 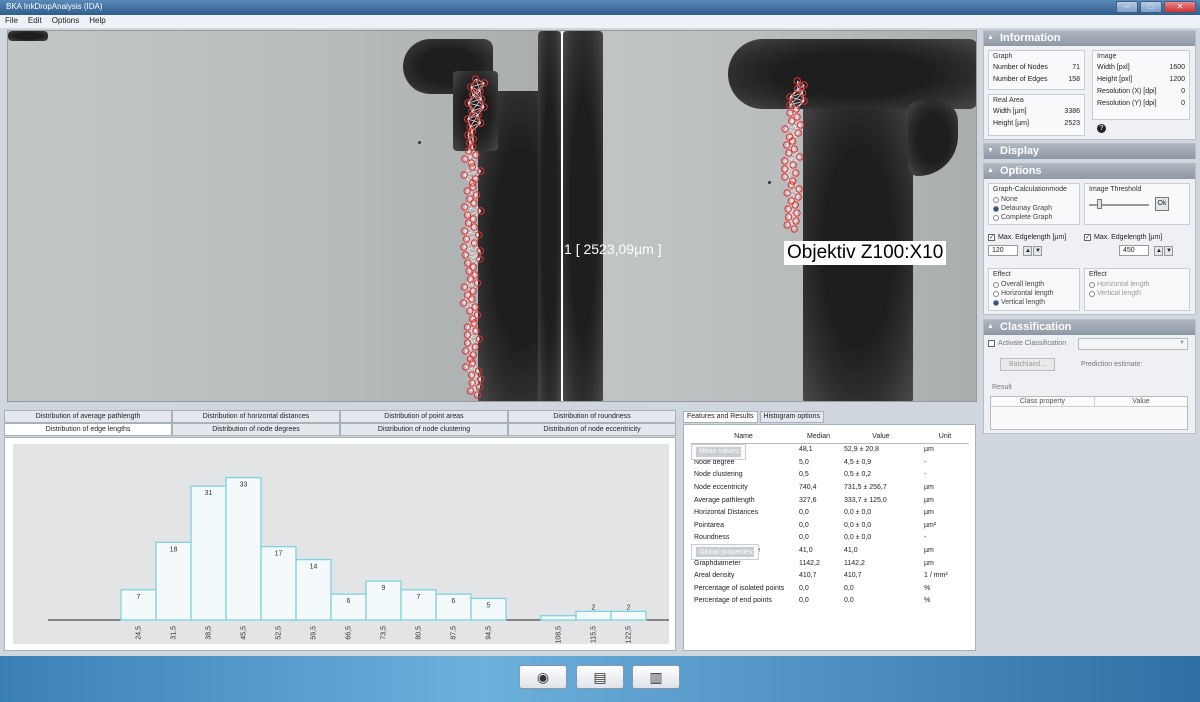 I want to click on group-title: Mean values:, so click(x=718, y=451).